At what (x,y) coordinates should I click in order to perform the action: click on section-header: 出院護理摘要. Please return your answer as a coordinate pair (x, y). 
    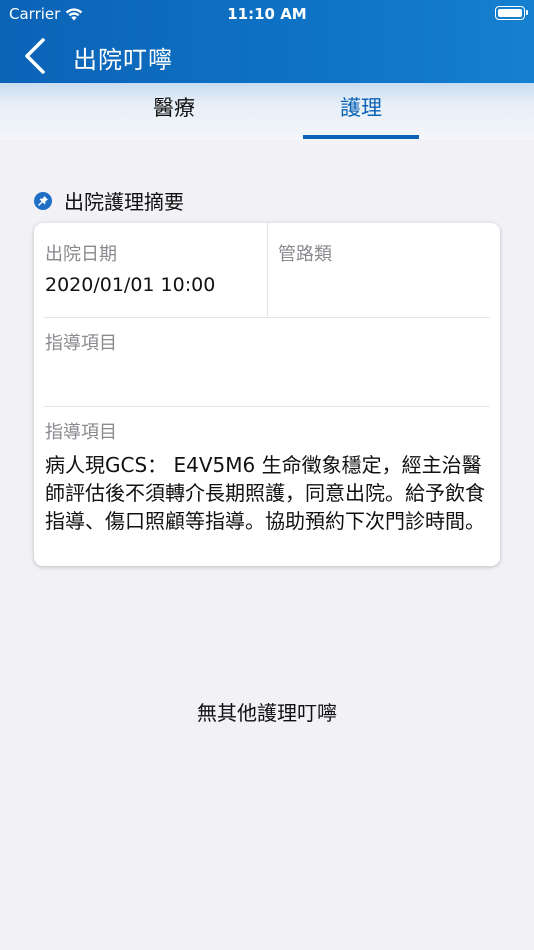
    Looking at the image, I should click on (109, 200).